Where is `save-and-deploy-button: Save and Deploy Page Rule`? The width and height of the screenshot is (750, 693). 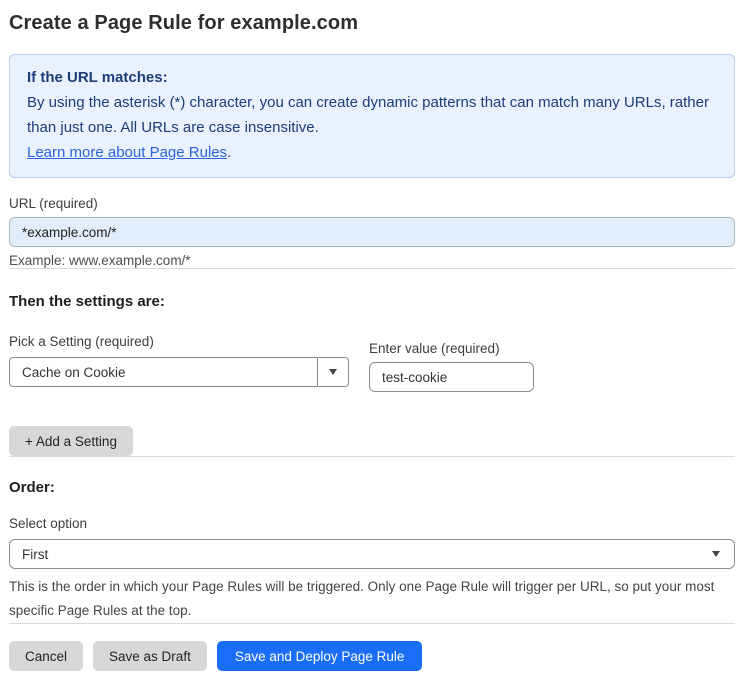 save-and-deploy-button: Save and Deploy Page Rule is located at coordinates (319, 656).